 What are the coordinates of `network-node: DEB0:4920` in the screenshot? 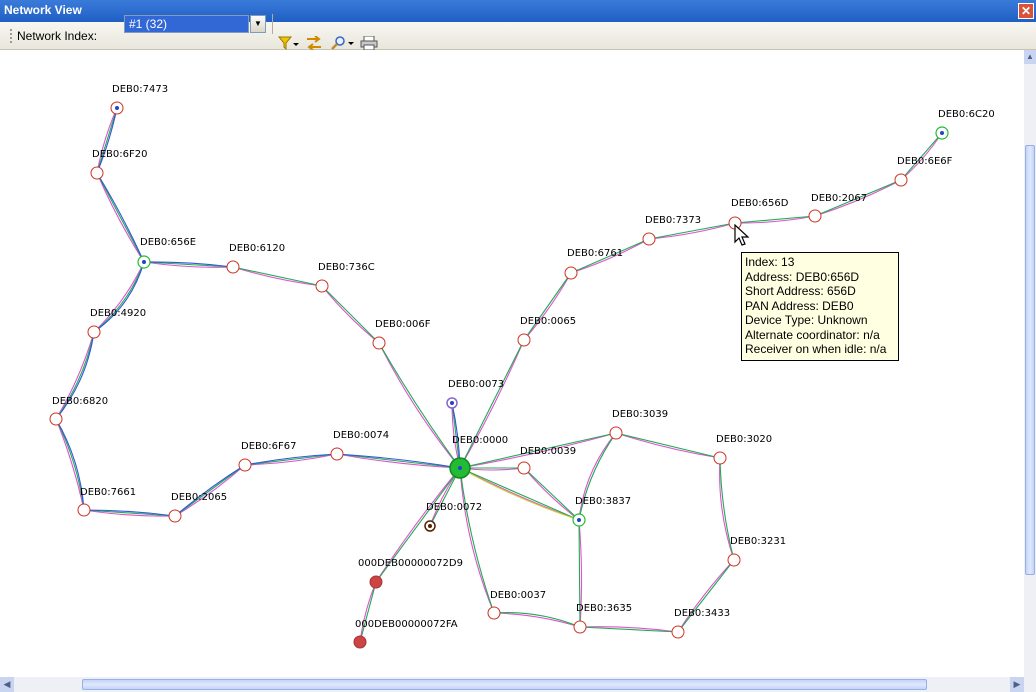 It's located at (116, 323).